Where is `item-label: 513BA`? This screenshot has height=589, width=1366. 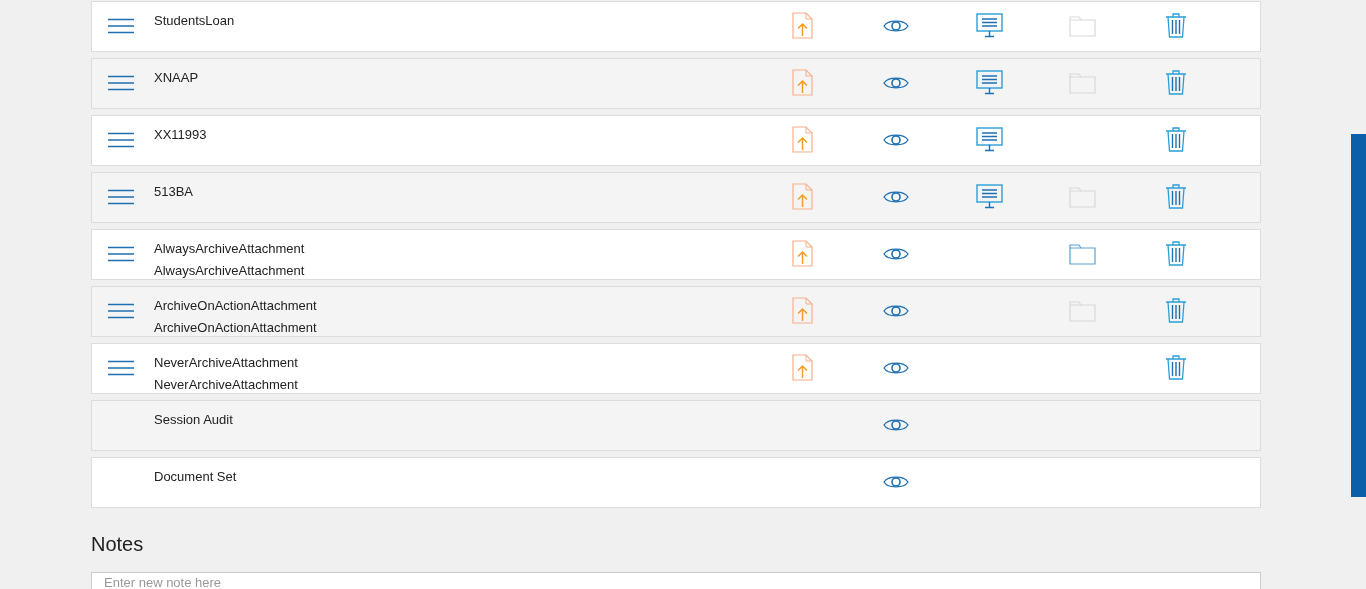
item-label: 513BA is located at coordinates (174, 192).